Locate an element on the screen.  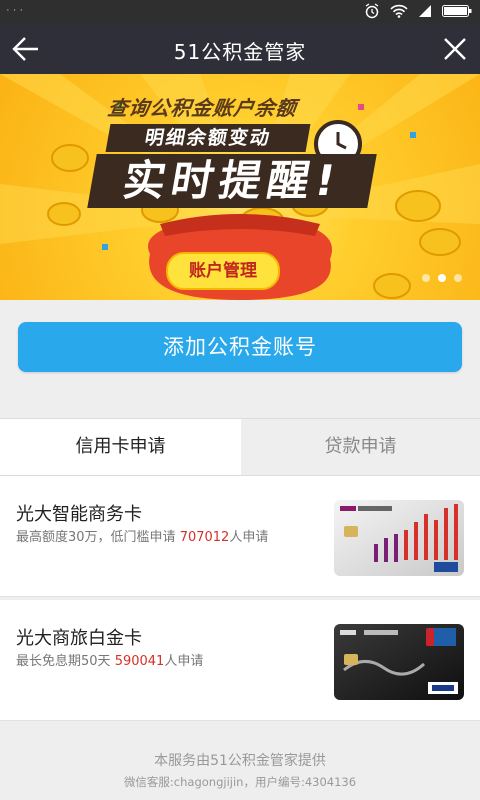
tab-credit-card: 信用卡申请 is located at coordinates (120, 447).